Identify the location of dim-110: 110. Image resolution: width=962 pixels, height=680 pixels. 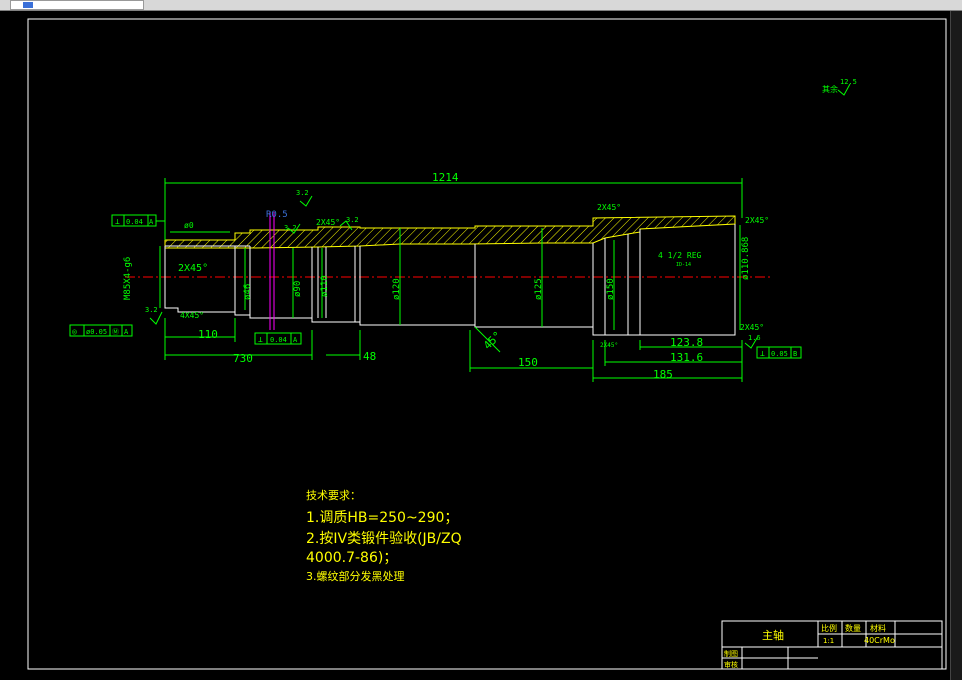
(208, 334).